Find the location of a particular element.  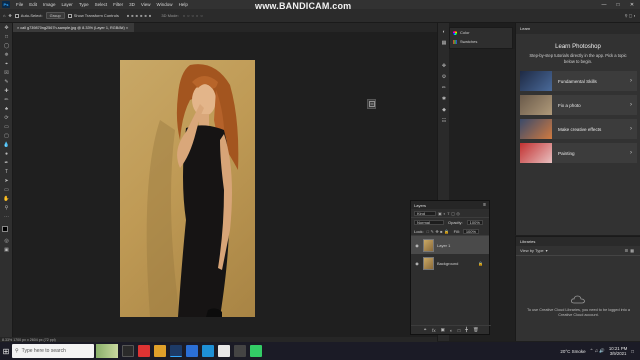

stamp-tool-icon: ♣ is located at coordinates (6, 109).